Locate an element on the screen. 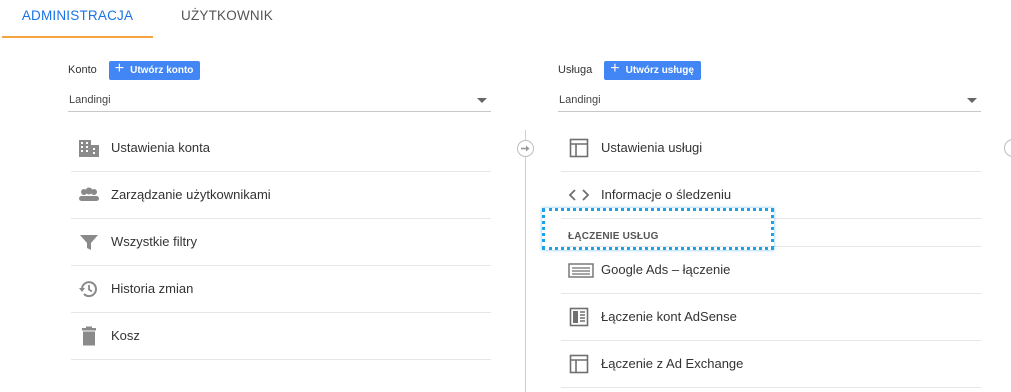  property-header: Usługa + Utwórz usługę is located at coordinates (629, 70).